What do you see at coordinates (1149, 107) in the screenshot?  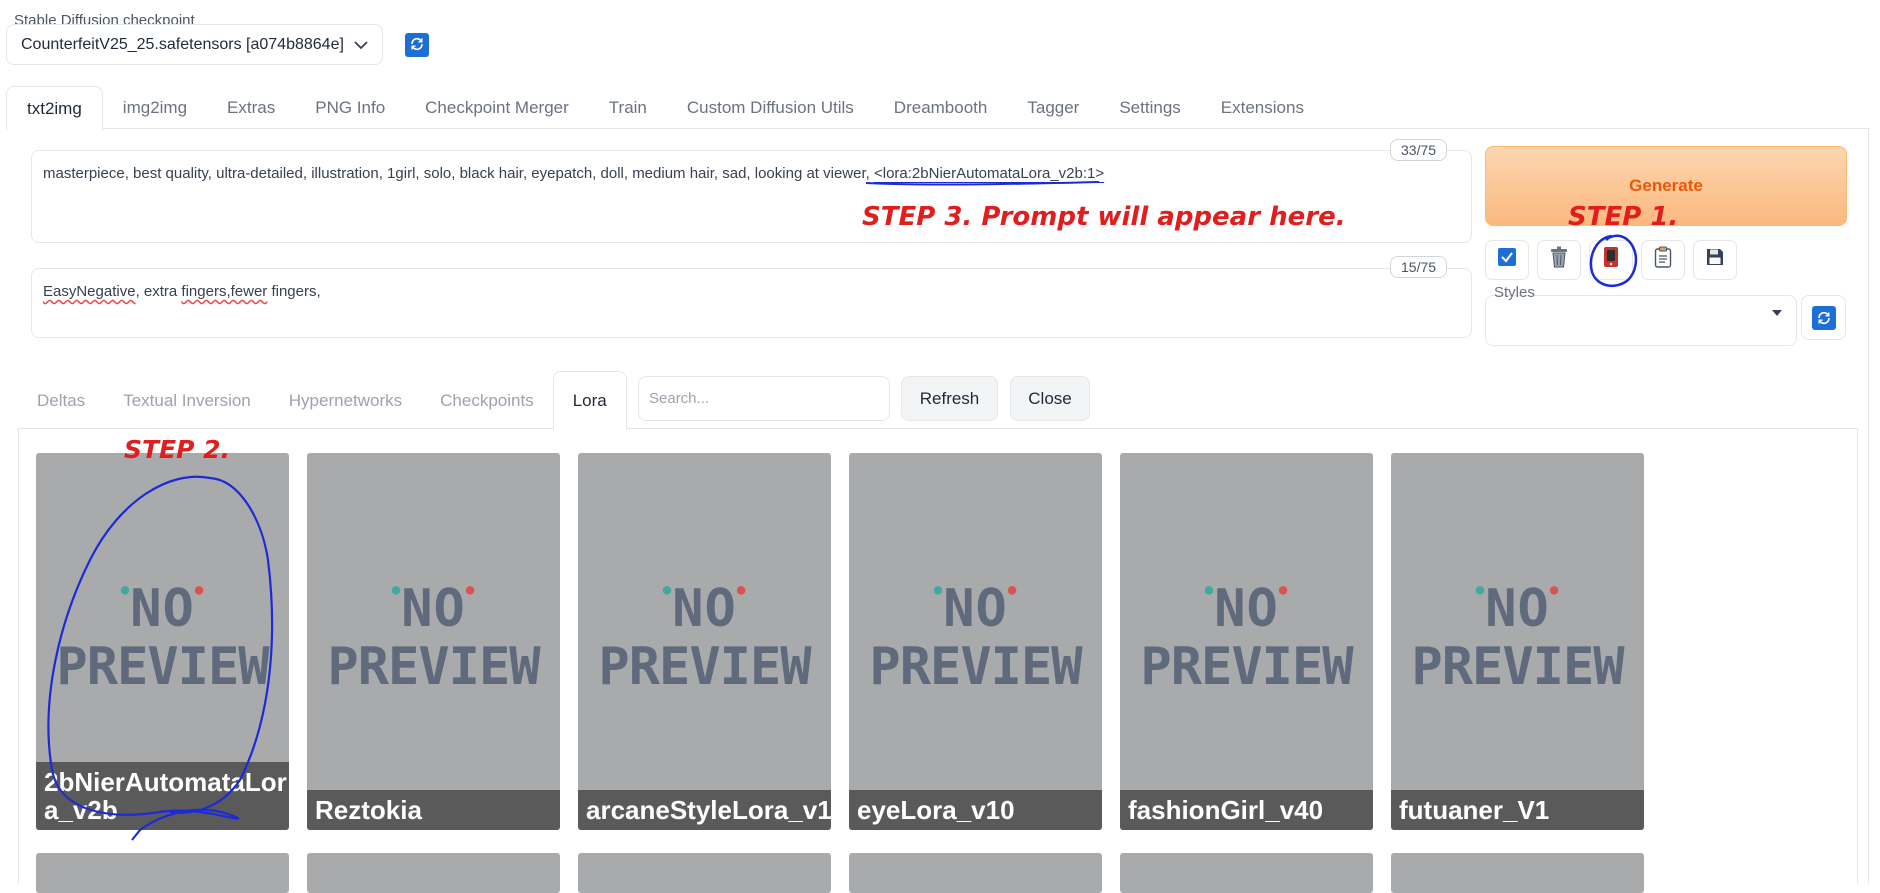 I see `tab-settings: Settings` at bounding box center [1149, 107].